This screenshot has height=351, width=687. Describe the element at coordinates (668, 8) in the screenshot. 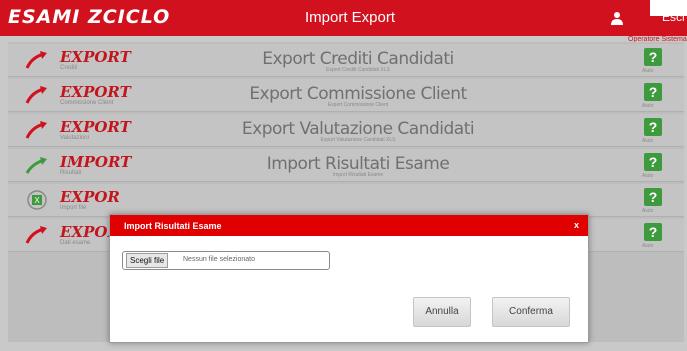

I see `corner-decoration` at that location.